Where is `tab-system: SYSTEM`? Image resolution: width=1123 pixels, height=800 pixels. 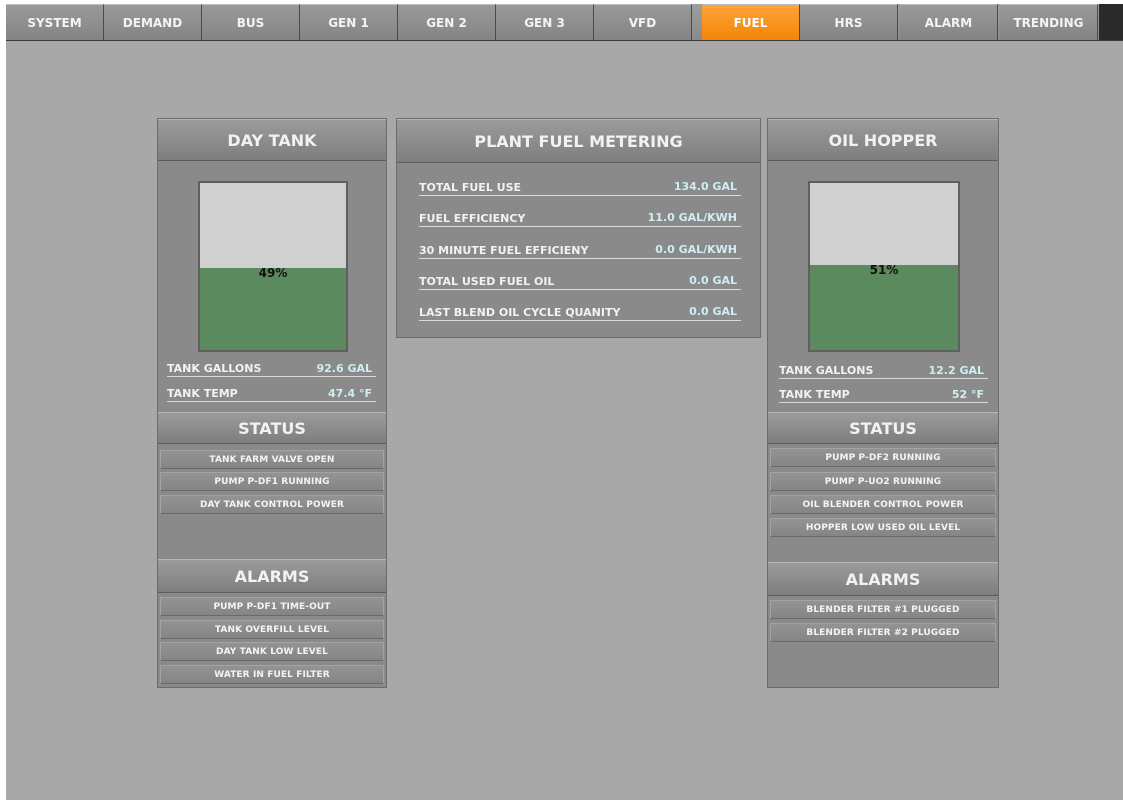 tab-system: SYSTEM is located at coordinates (55, 22).